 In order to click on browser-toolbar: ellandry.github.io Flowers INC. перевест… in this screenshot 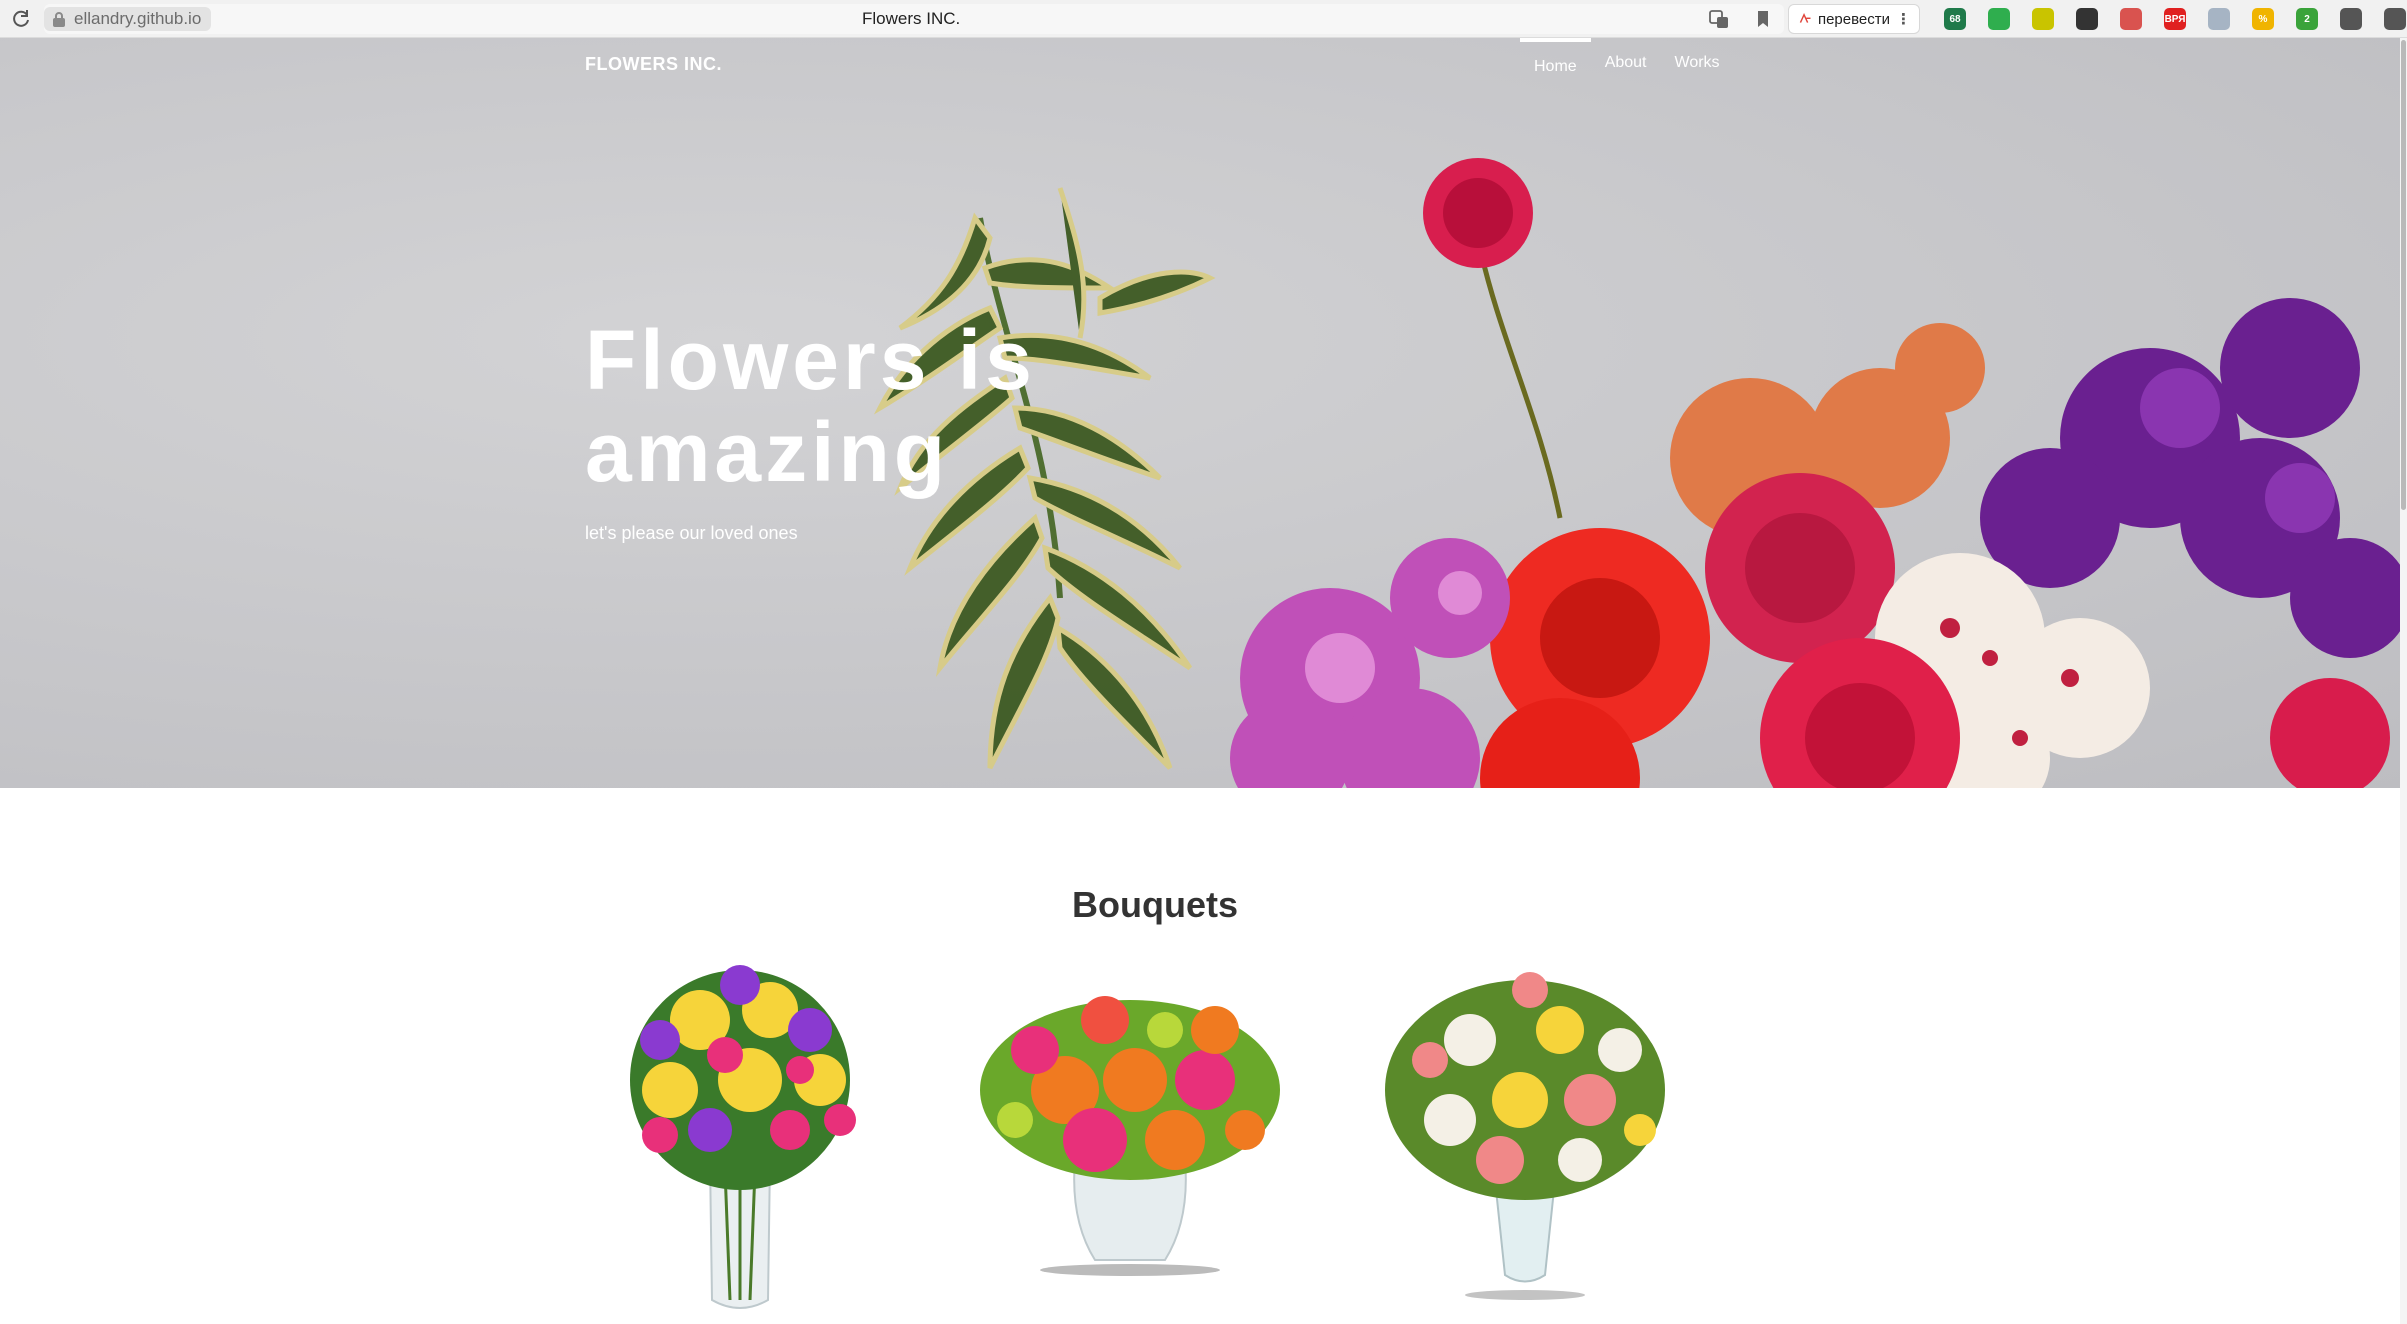, I will do `click(1203, 19)`.